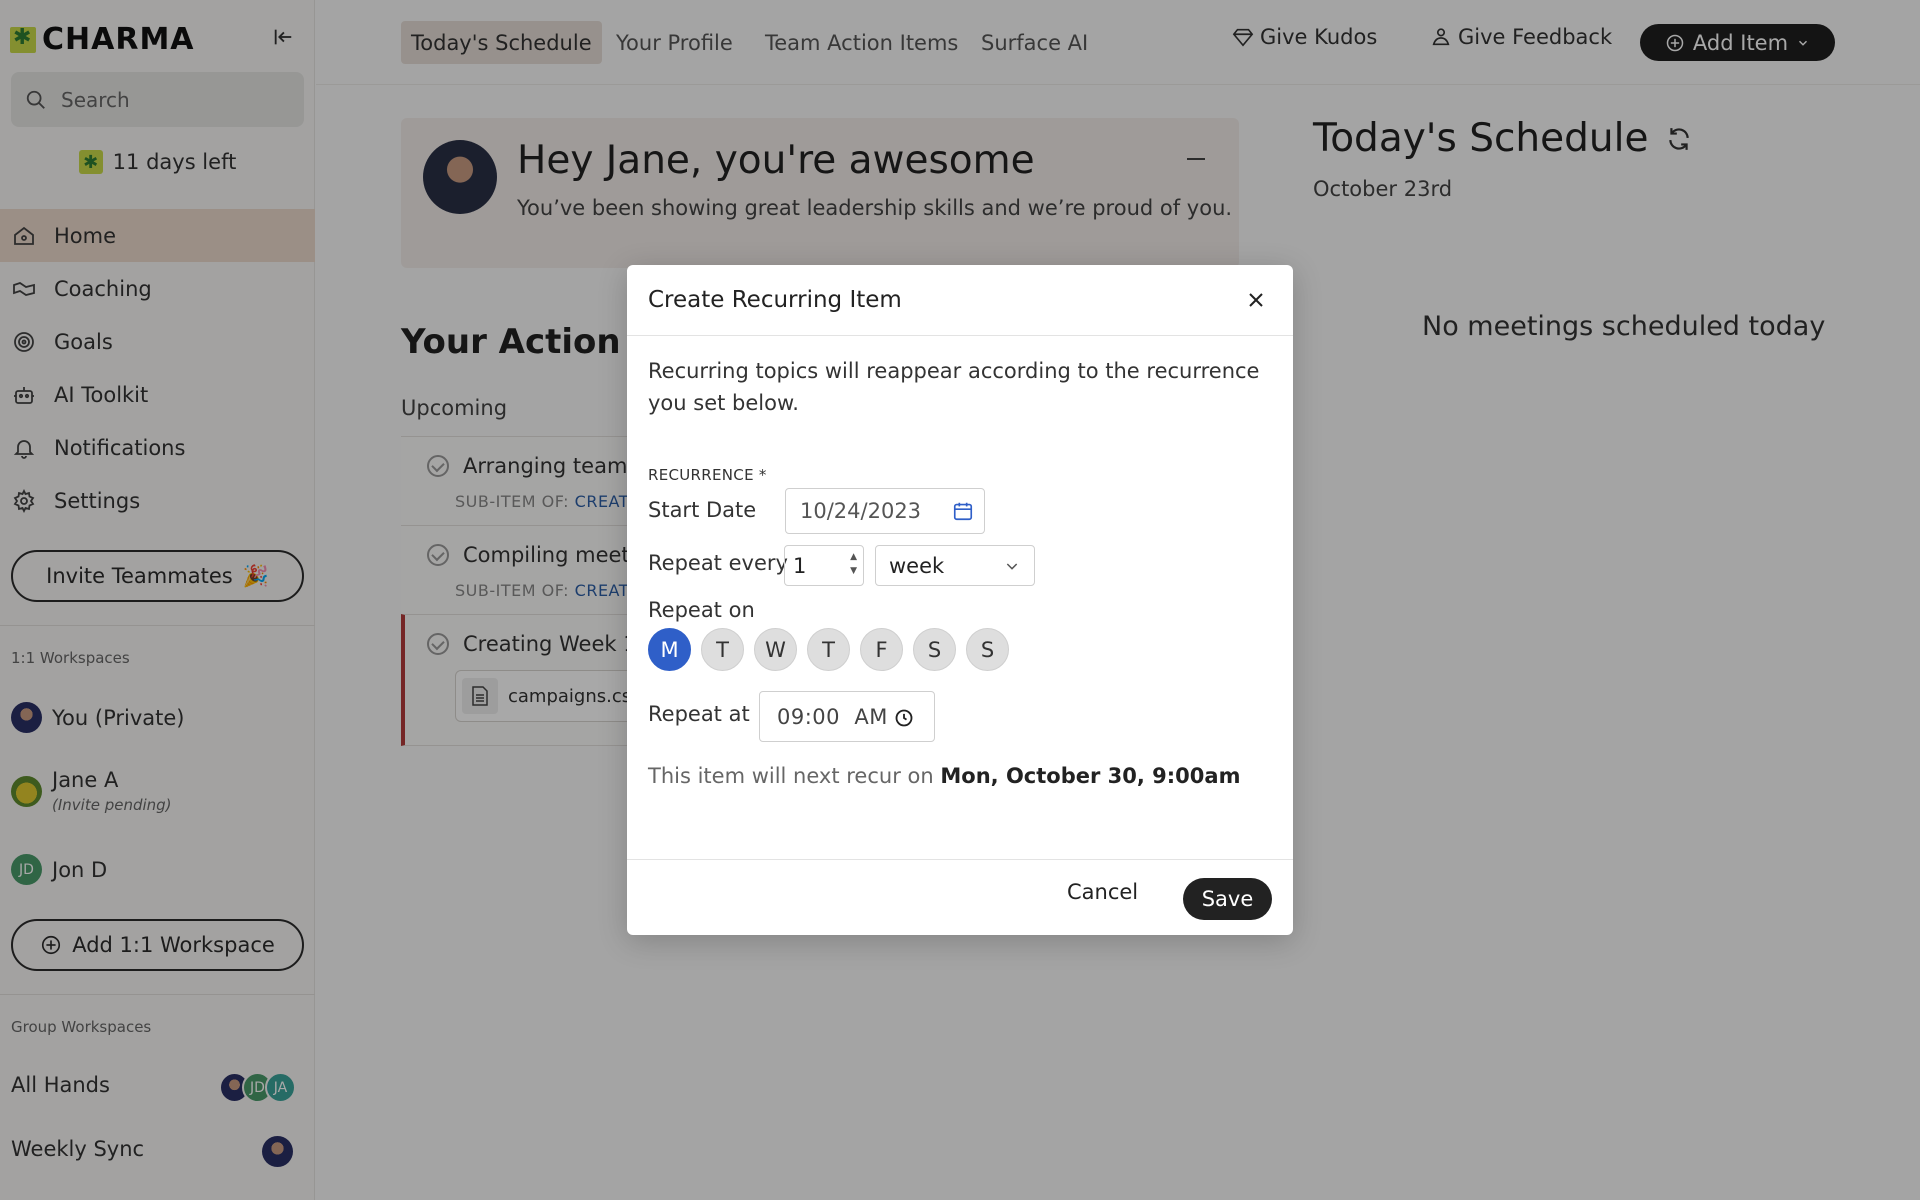 This screenshot has height=1200, width=1920. Describe the element at coordinates (960, 300) in the screenshot. I see `dialog-header: Create Recurring Item` at that location.